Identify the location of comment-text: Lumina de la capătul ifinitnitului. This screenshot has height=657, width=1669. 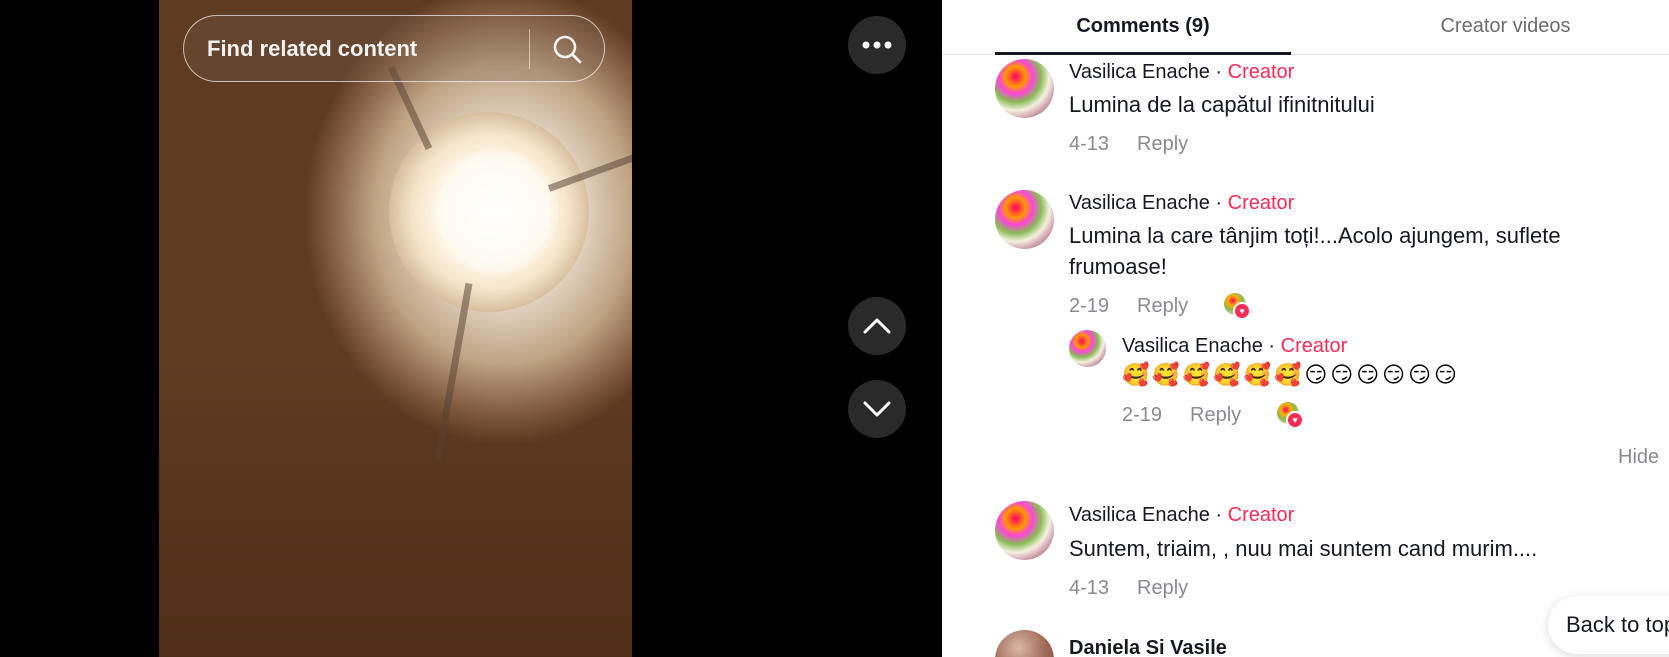
(1222, 104).